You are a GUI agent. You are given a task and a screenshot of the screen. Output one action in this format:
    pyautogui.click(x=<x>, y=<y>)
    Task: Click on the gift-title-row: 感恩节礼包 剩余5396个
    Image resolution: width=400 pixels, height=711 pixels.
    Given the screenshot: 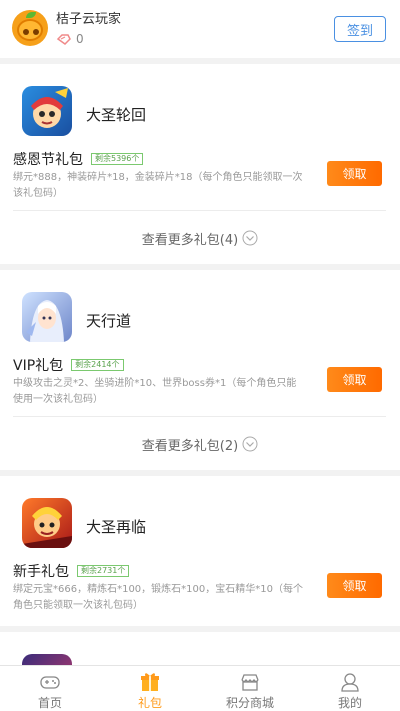 What is the action you would take?
    pyautogui.click(x=78, y=159)
    